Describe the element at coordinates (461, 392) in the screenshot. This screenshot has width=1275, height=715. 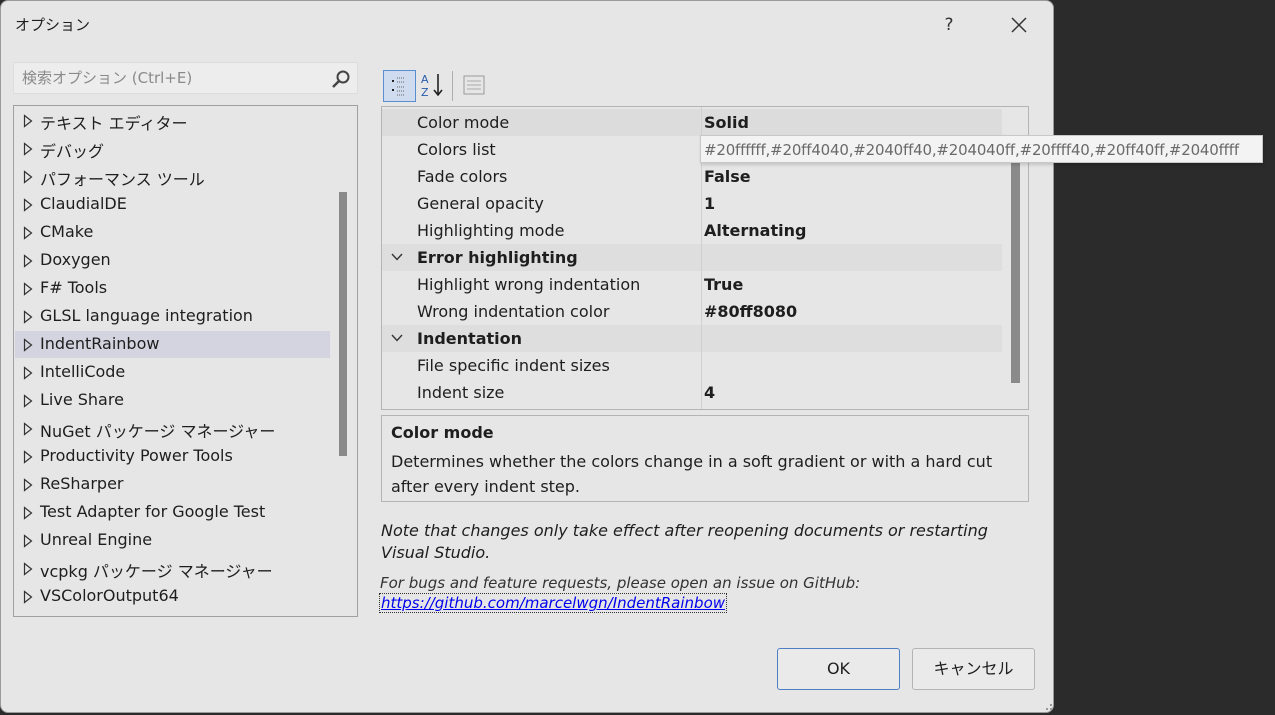
I see `property-name: Indent size` at that location.